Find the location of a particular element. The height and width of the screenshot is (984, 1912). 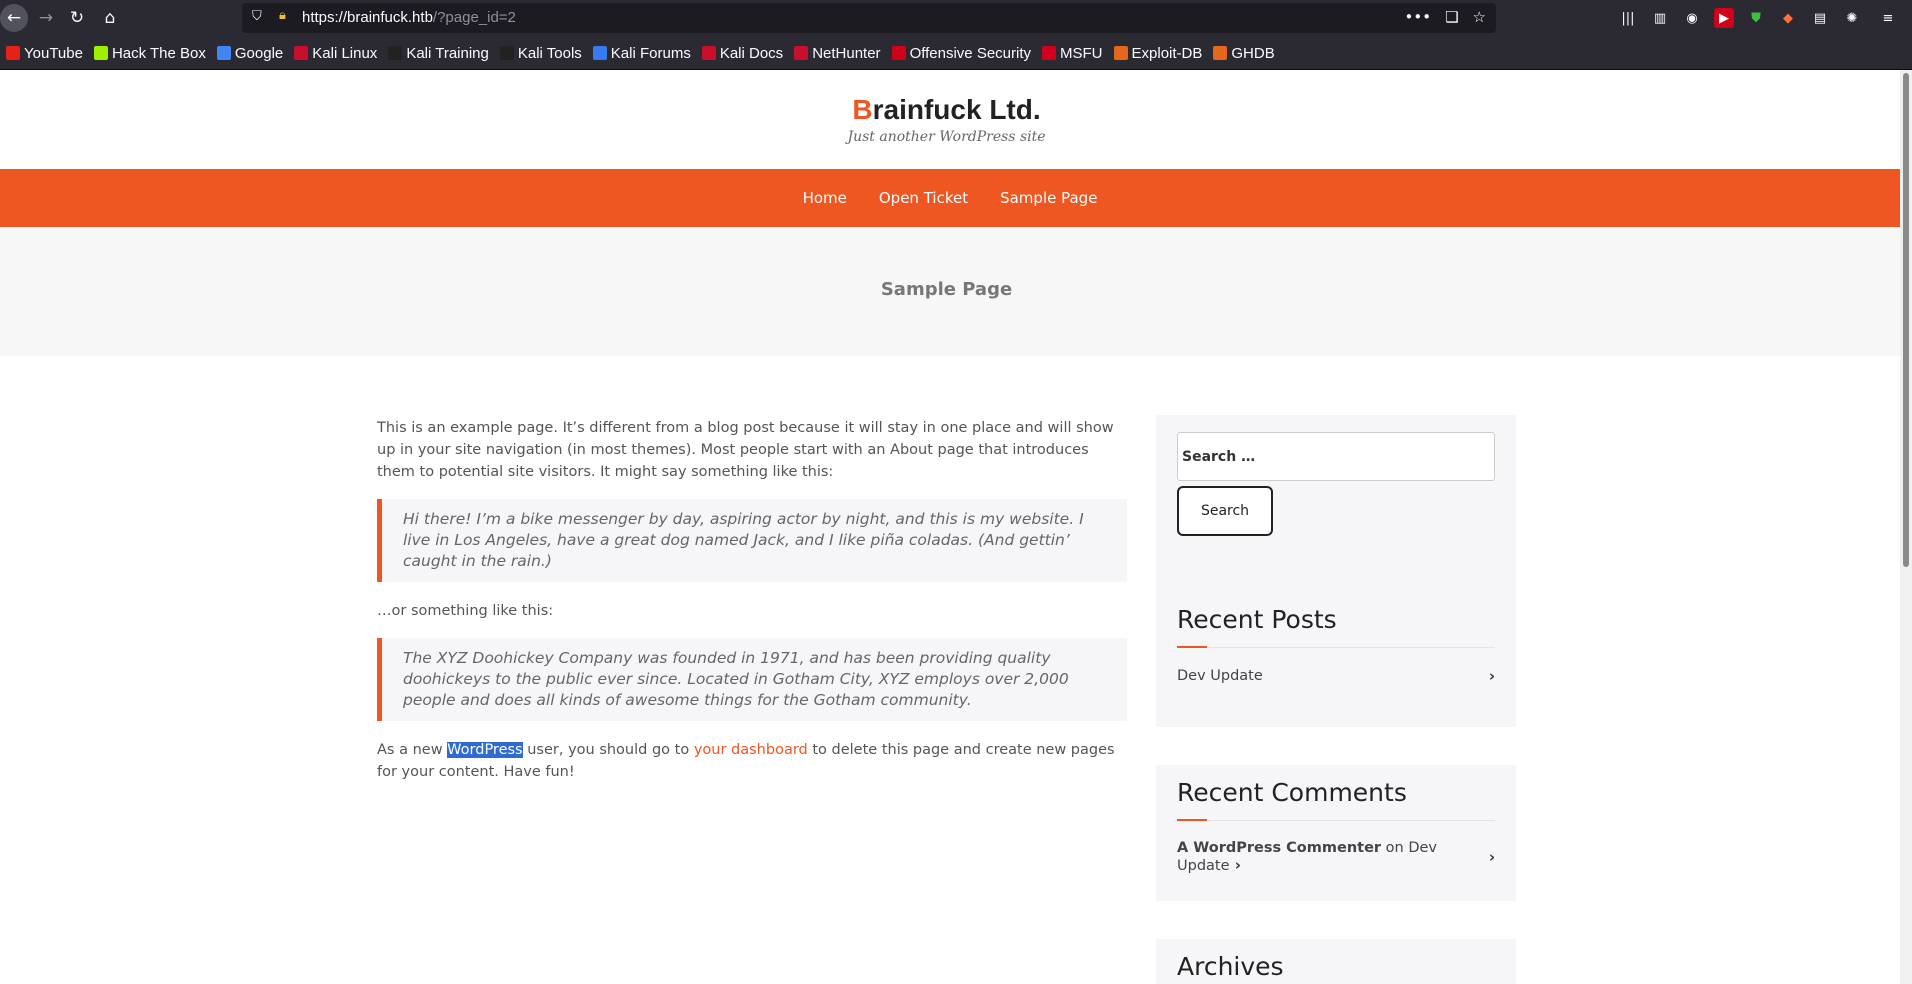

bookmark-msfu: MSFU is located at coordinates (1072, 53).